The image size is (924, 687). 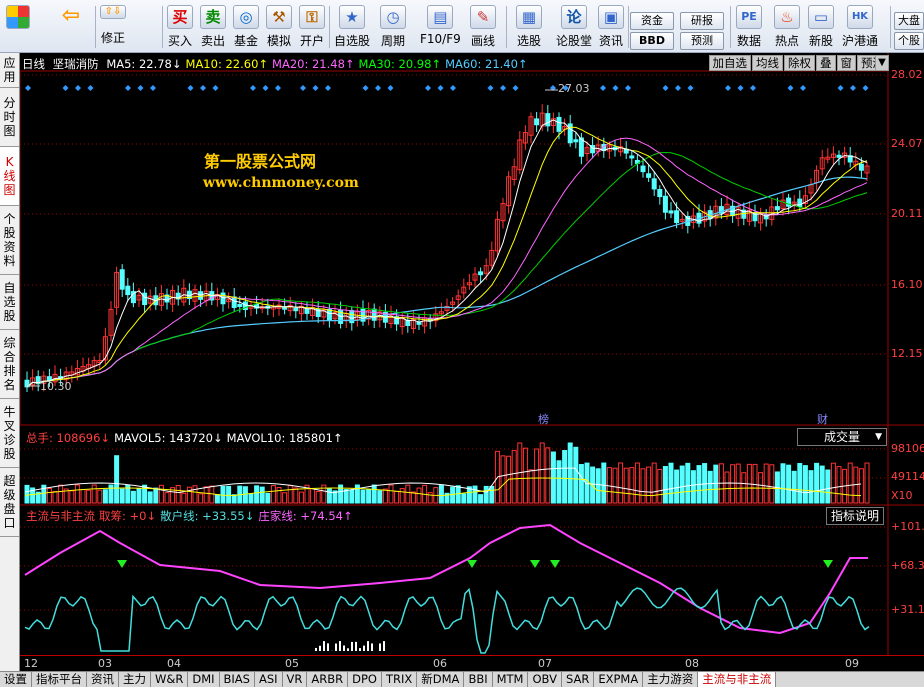 What do you see at coordinates (9, 433) in the screenshot?
I see `side-tab-diagnosis: 牛 叉 诊 股` at bounding box center [9, 433].